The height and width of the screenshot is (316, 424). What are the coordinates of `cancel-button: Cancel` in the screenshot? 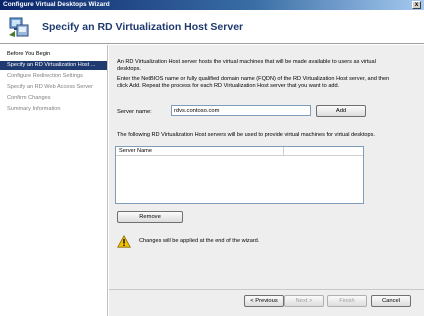 It's located at (391, 301).